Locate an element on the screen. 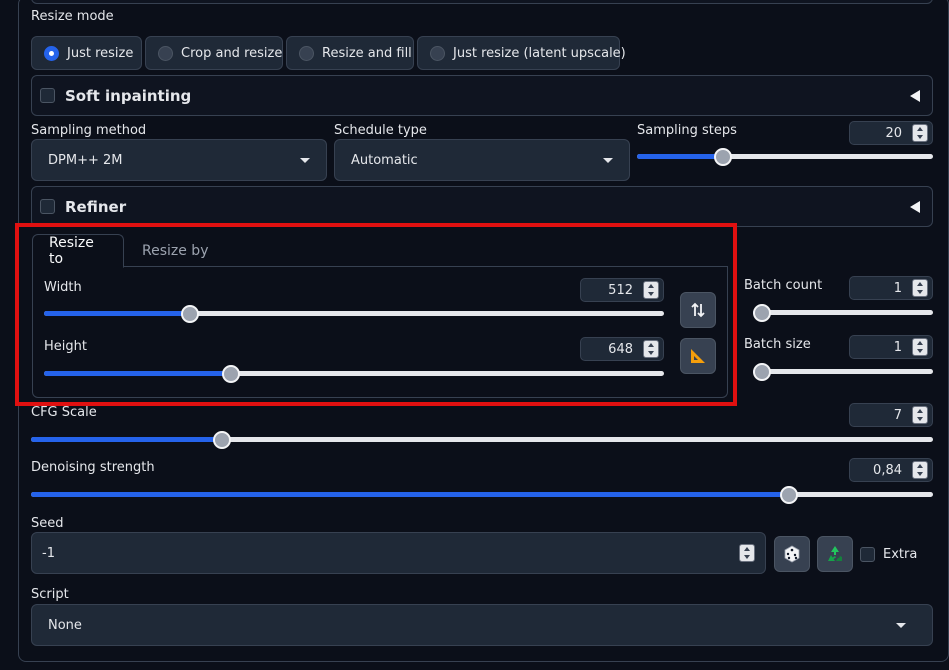 The height and width of the screenshot is (670, 949). radio-just-resize-latent: Just resize (latent upscale) is located at coordinates (521, 53).